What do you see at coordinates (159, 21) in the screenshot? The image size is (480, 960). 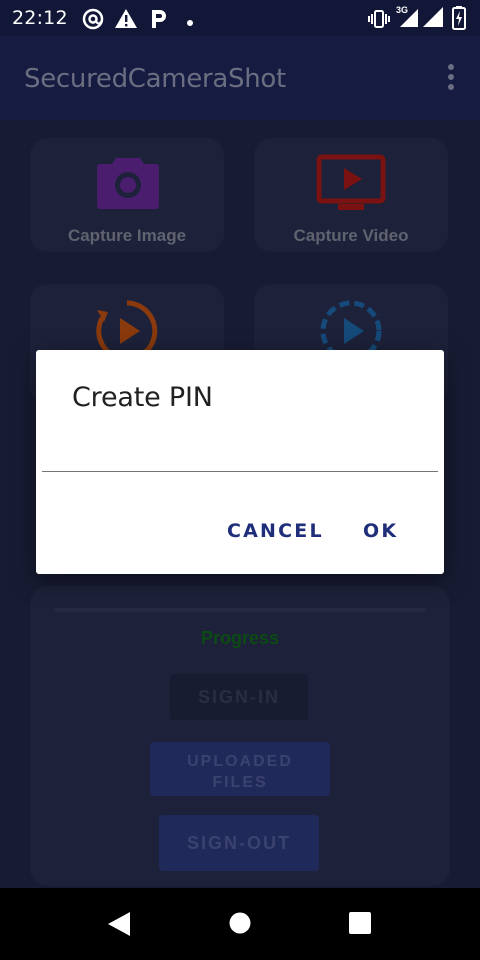 I see `parking-icon` at bounding box center [159, 21].